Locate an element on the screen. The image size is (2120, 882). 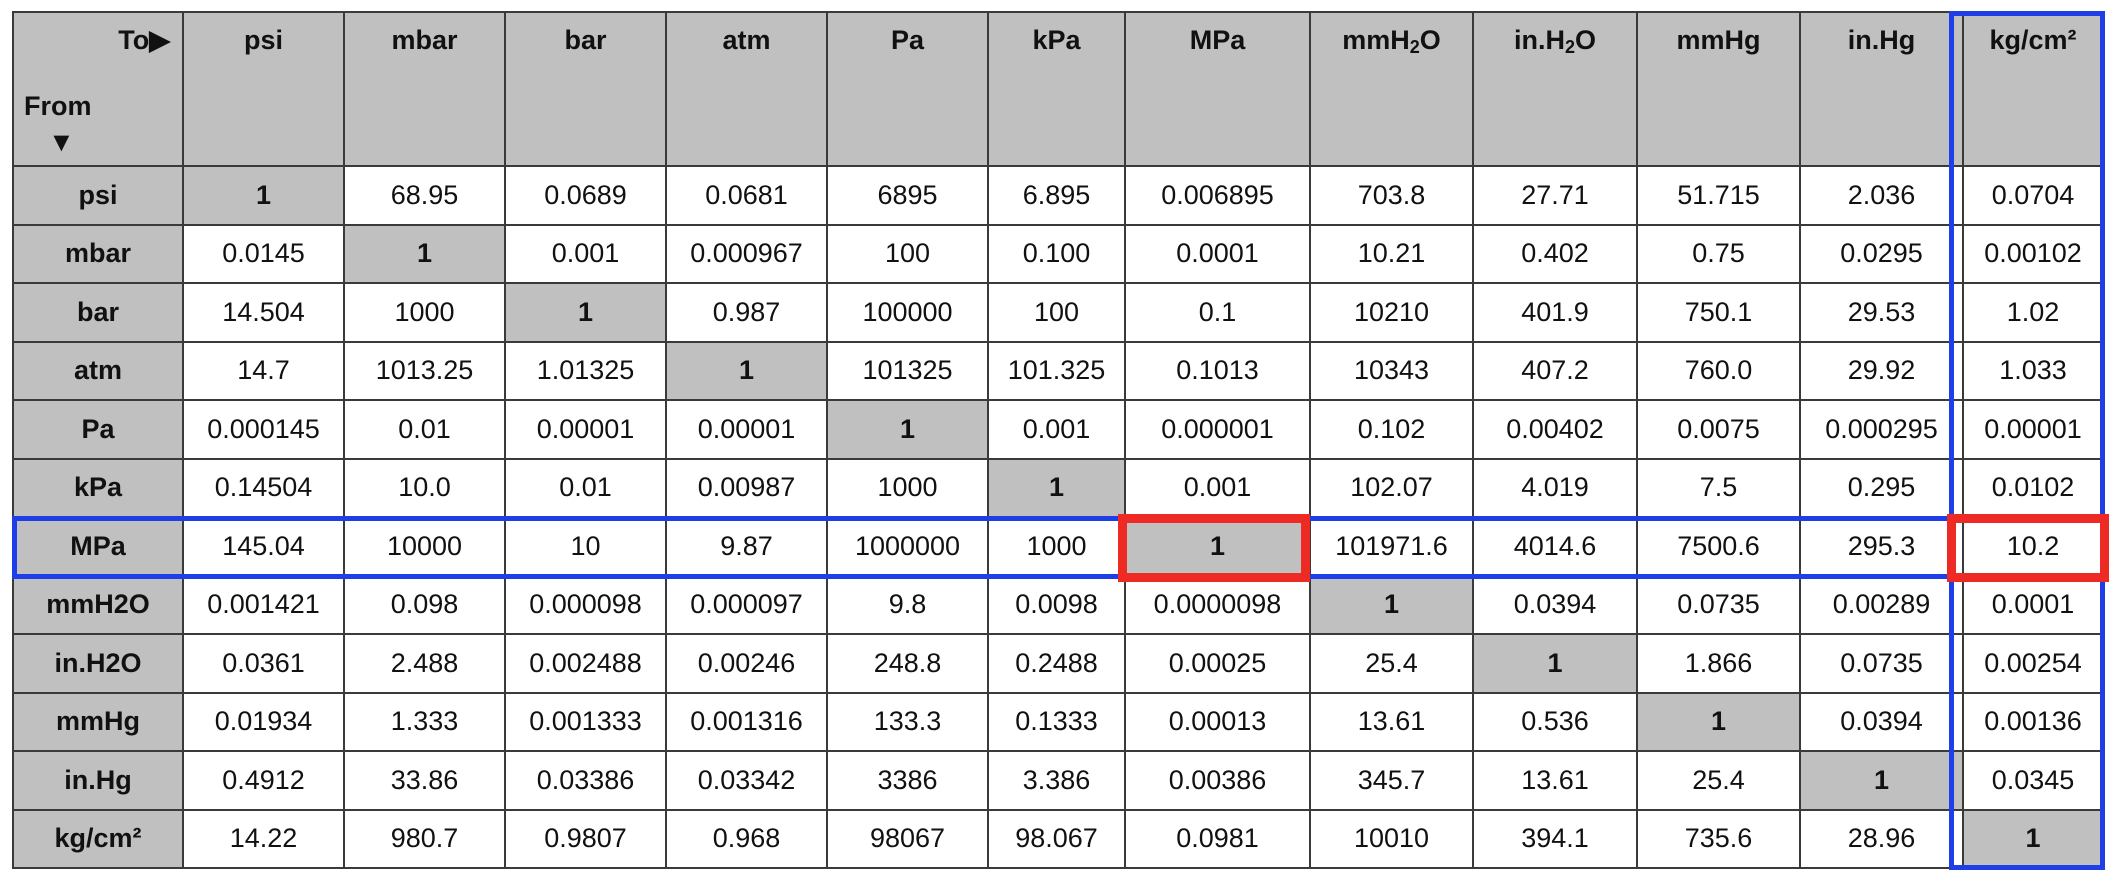
table-cell: 0.000295 is located at coordinates (1881, 429).